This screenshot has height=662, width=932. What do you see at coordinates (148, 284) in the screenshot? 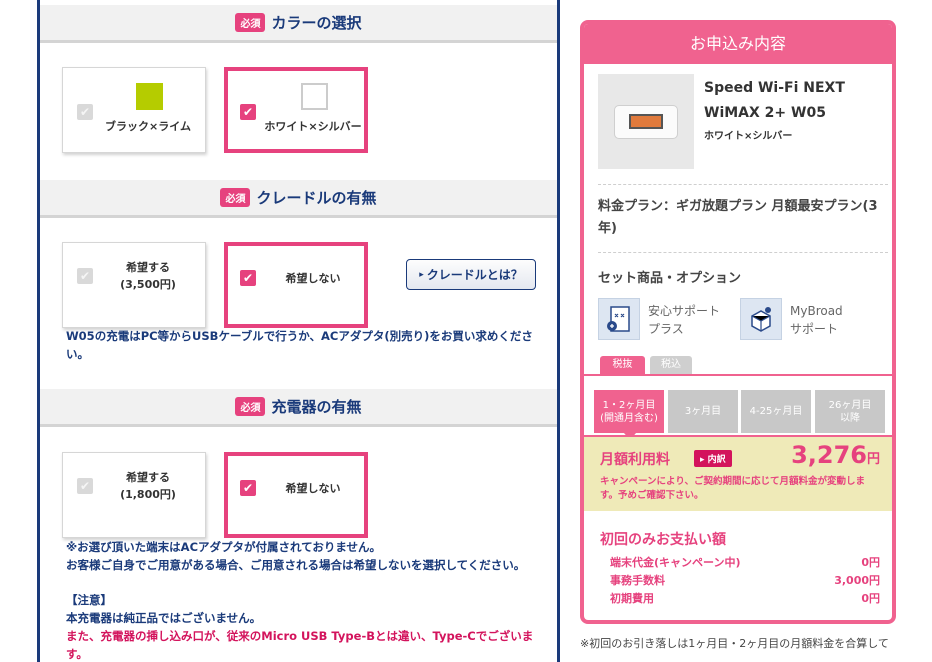
I see `label-price: (3,500円)` at bounding box center [148, 284].